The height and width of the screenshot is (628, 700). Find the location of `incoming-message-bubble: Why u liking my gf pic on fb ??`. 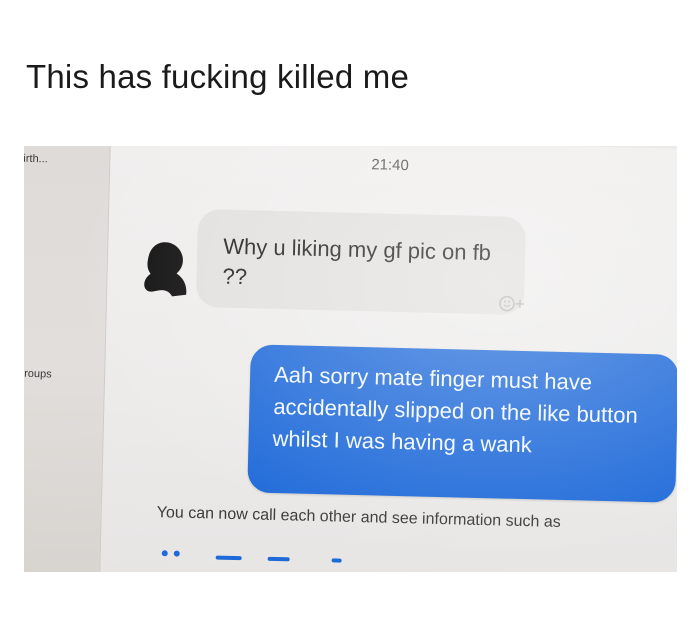

incoming-message-bubble: Why u liking my gf pic on fb ?? is located at coordinates (361, 262).